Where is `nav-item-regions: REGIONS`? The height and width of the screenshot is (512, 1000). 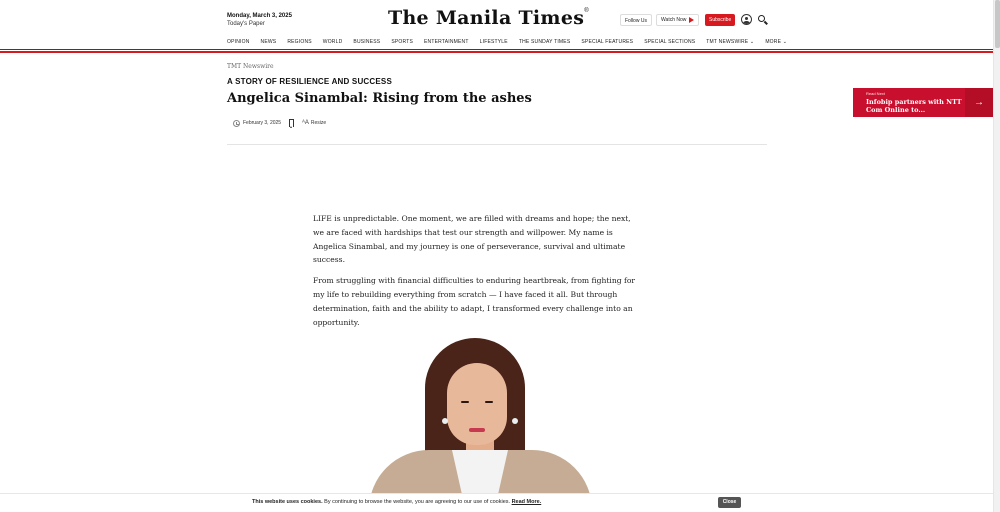 nav-item-regions: REGIONS is located at coordinates (299, 42).